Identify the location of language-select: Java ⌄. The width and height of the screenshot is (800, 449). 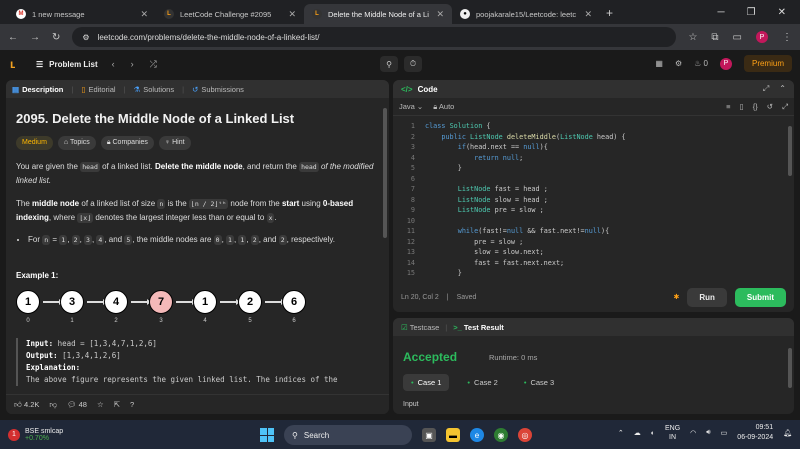
(411, 106).